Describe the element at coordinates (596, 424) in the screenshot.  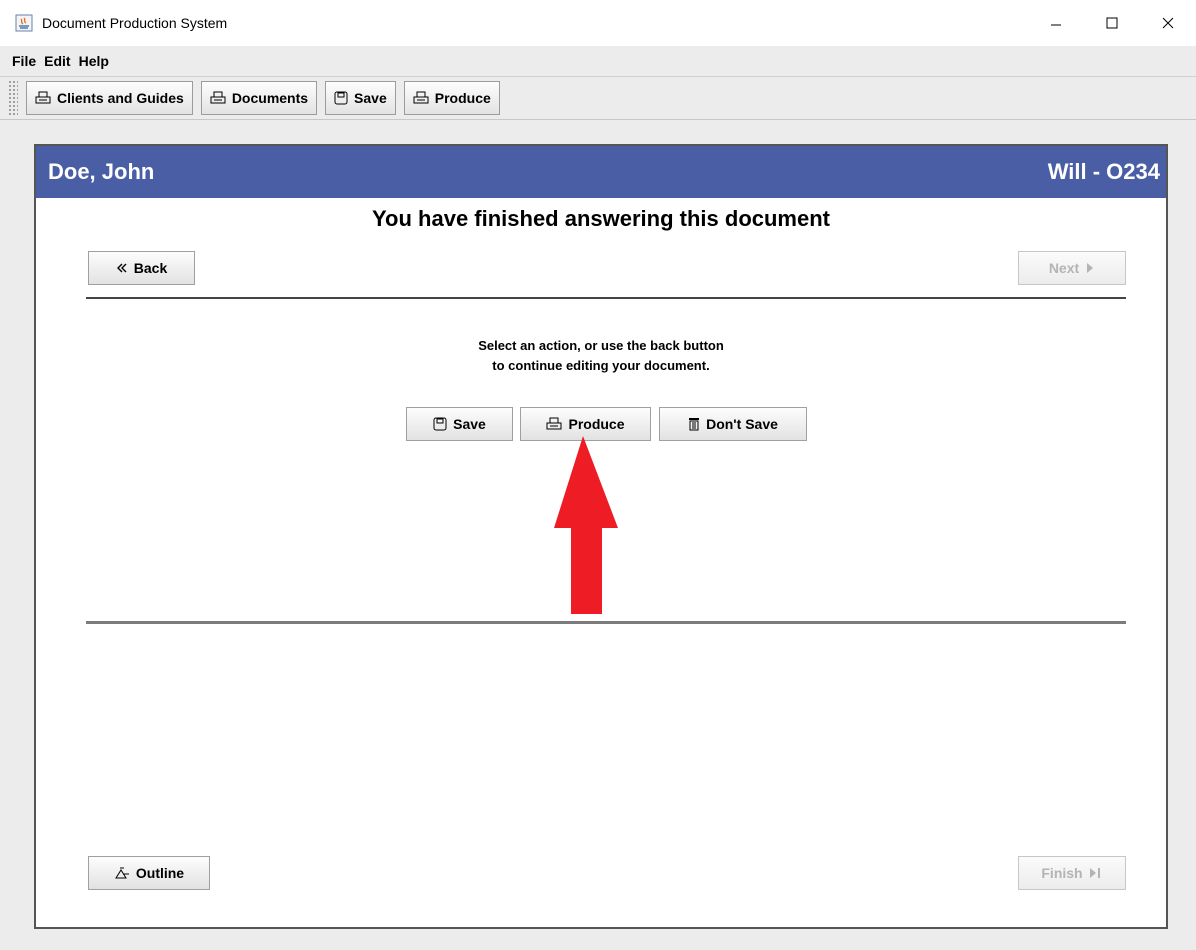
I see `produce-label: Produce` at that location.